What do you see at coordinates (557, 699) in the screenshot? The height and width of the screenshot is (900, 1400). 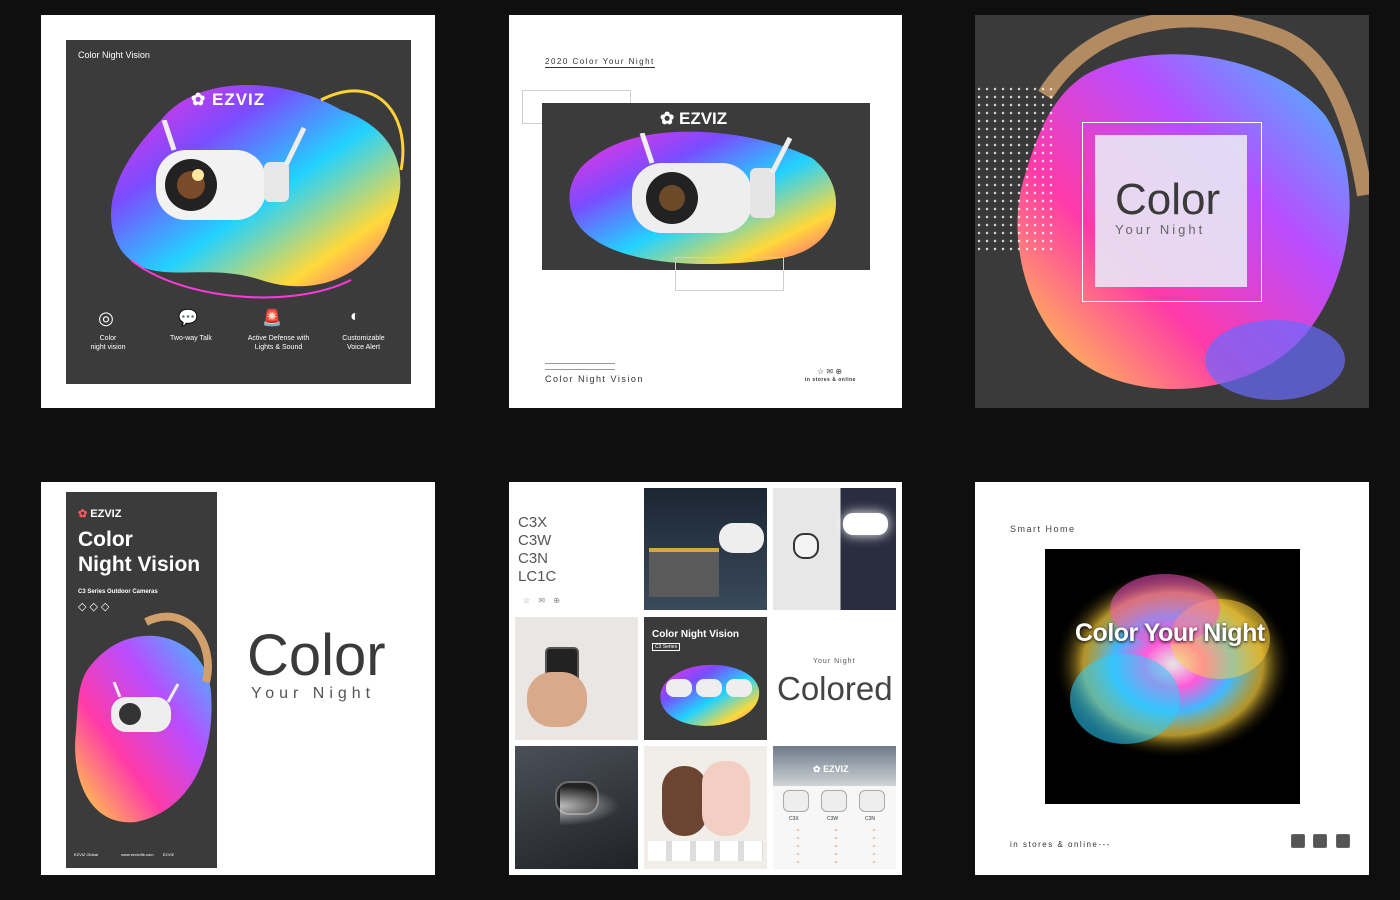 I see `hand-shape` at bounding box center [557, 699].